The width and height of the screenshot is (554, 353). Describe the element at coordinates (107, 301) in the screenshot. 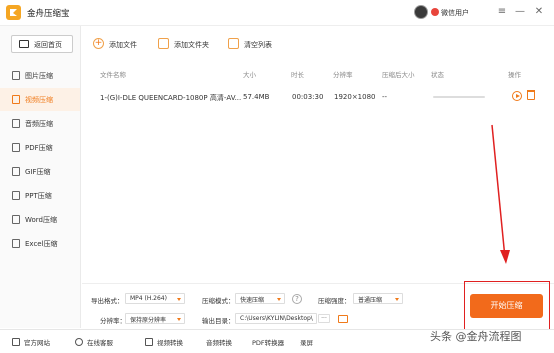

I see `output-format-label: 导出格式：` at that location.